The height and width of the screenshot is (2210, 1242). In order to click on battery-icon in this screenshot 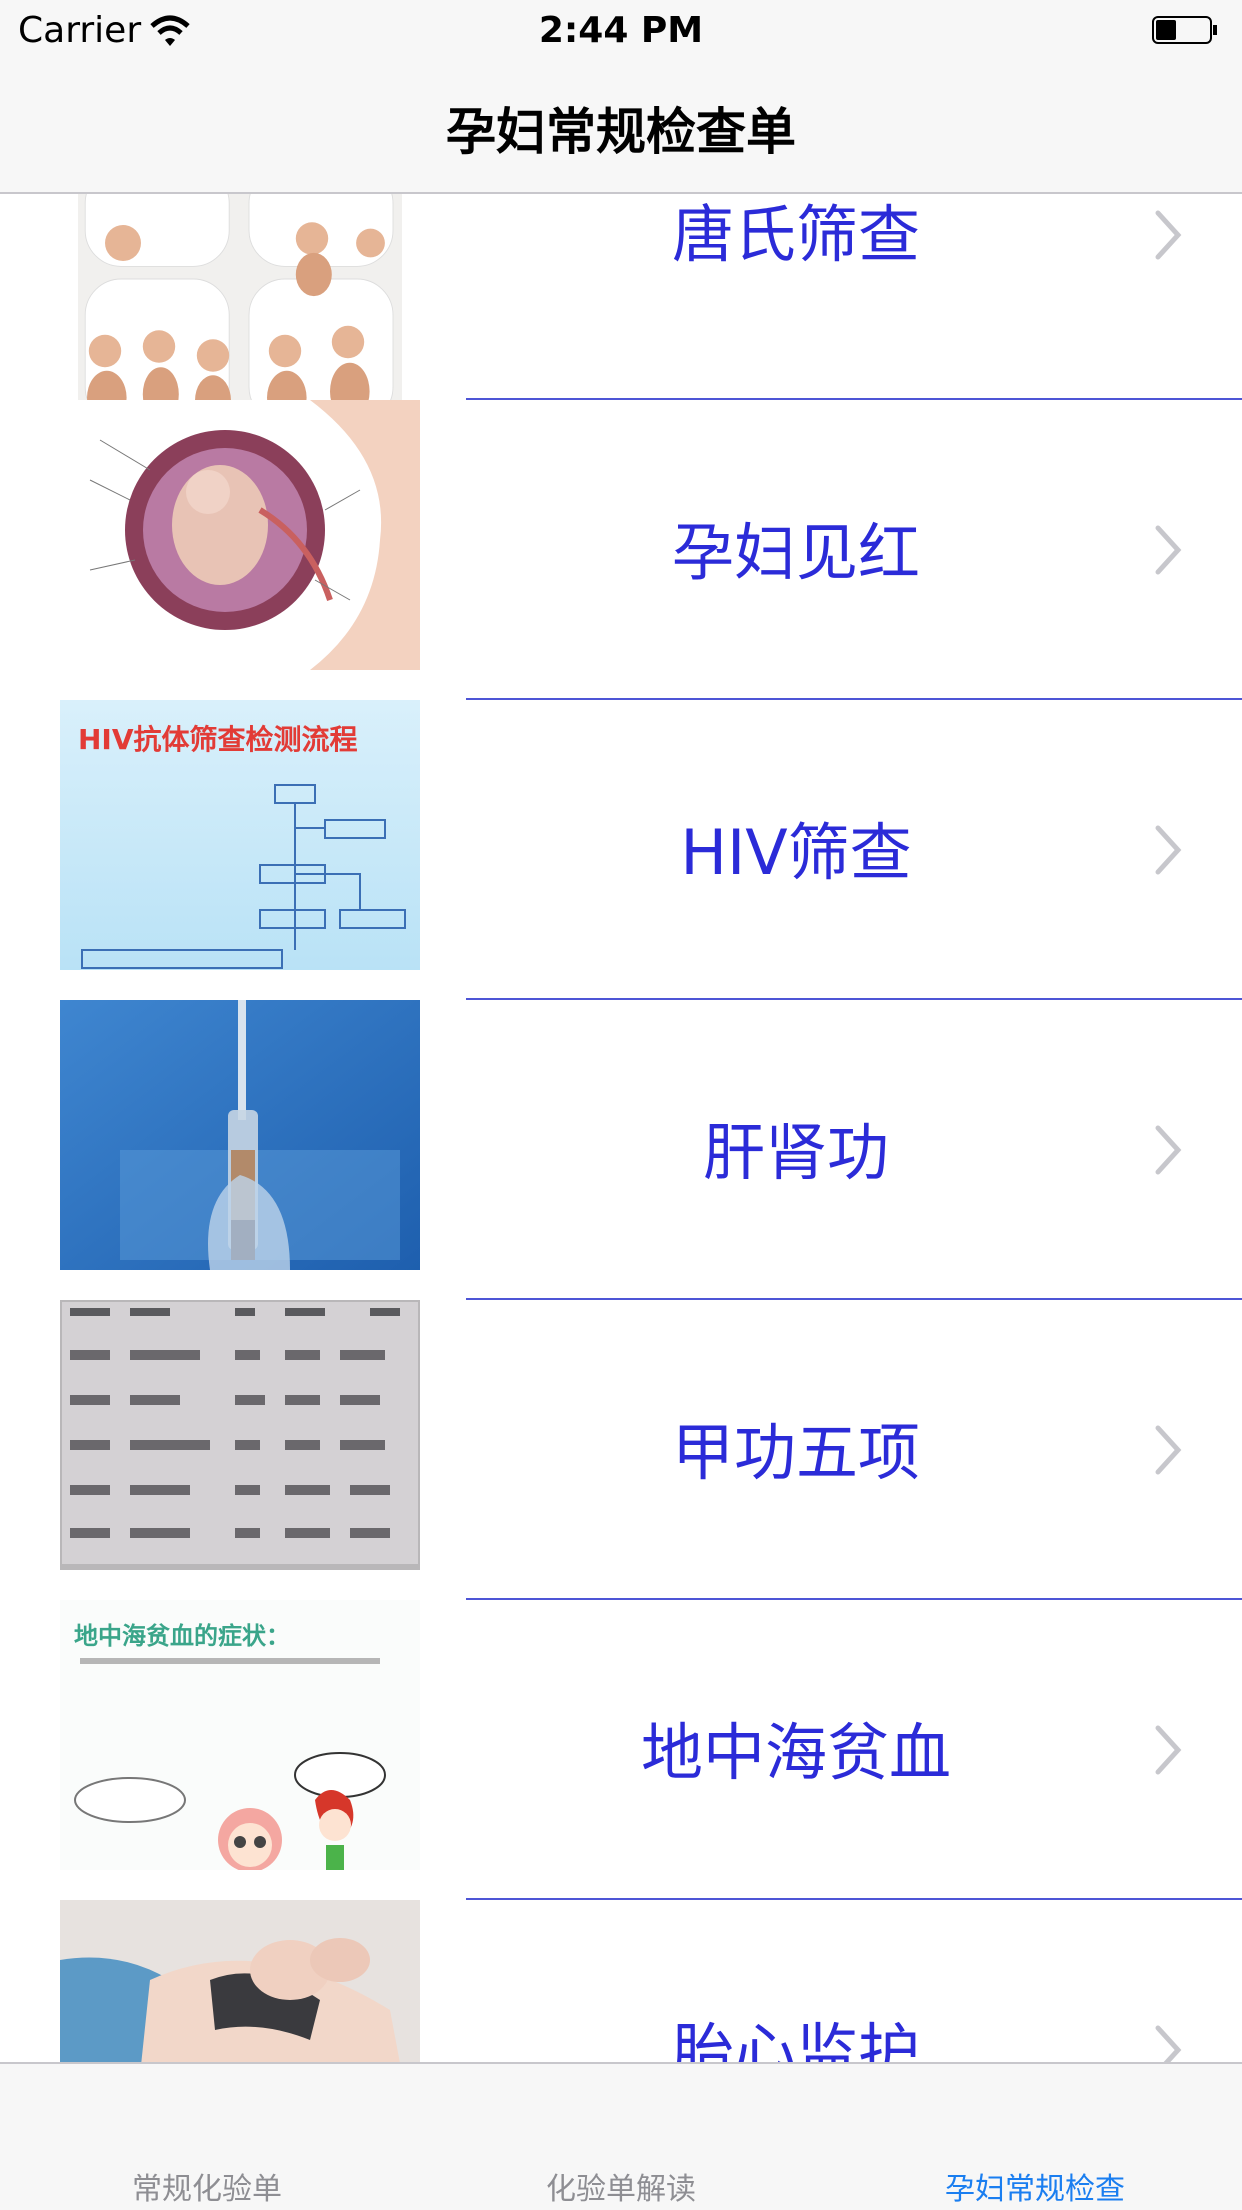, I will do `click(1184, 30)`.